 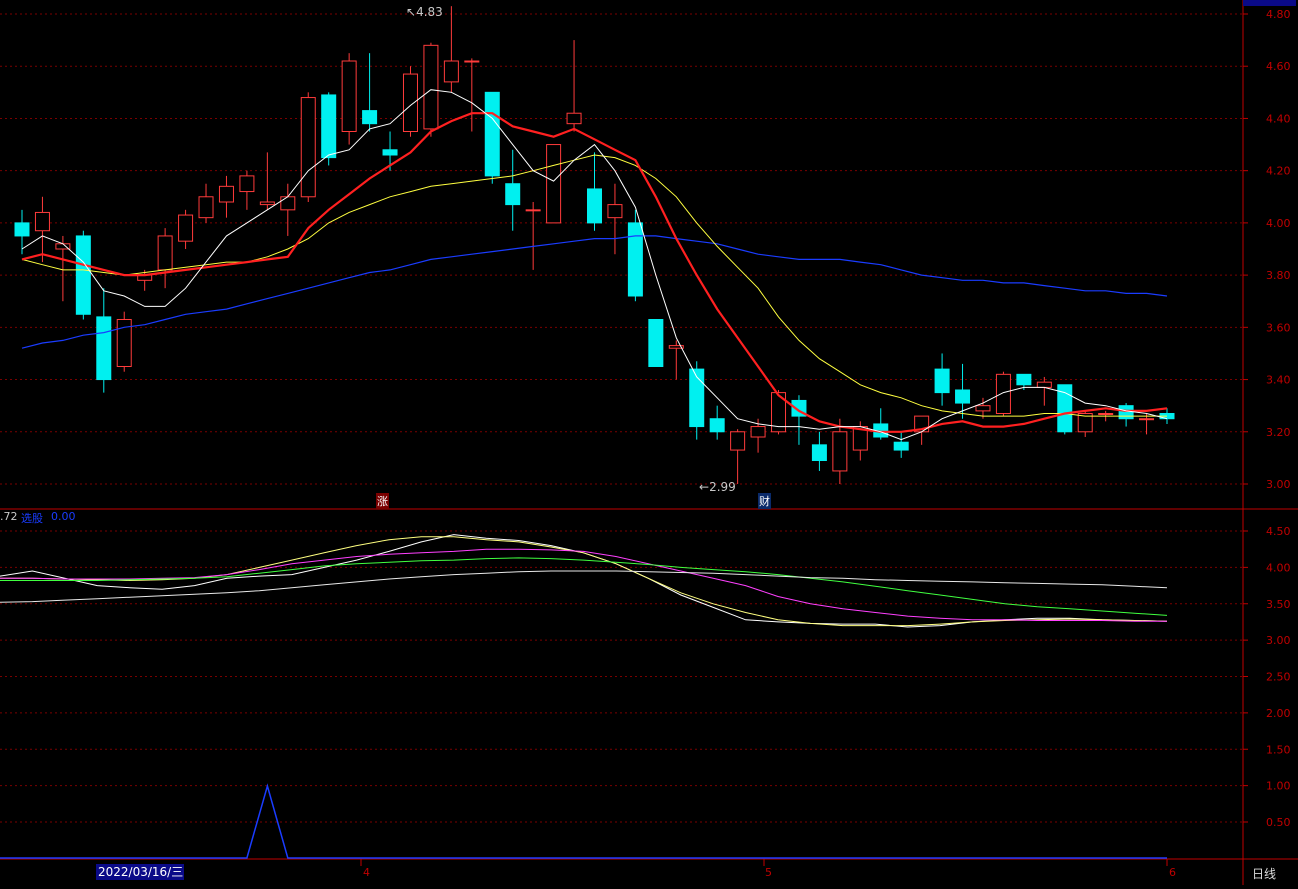 I want to click on indicator-value: 0.00, so click(x=63, y=516).